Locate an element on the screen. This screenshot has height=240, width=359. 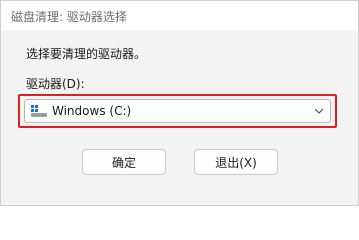
instruction-text: 选择要清理的驱动器。 is located at coordinates (86, 54).